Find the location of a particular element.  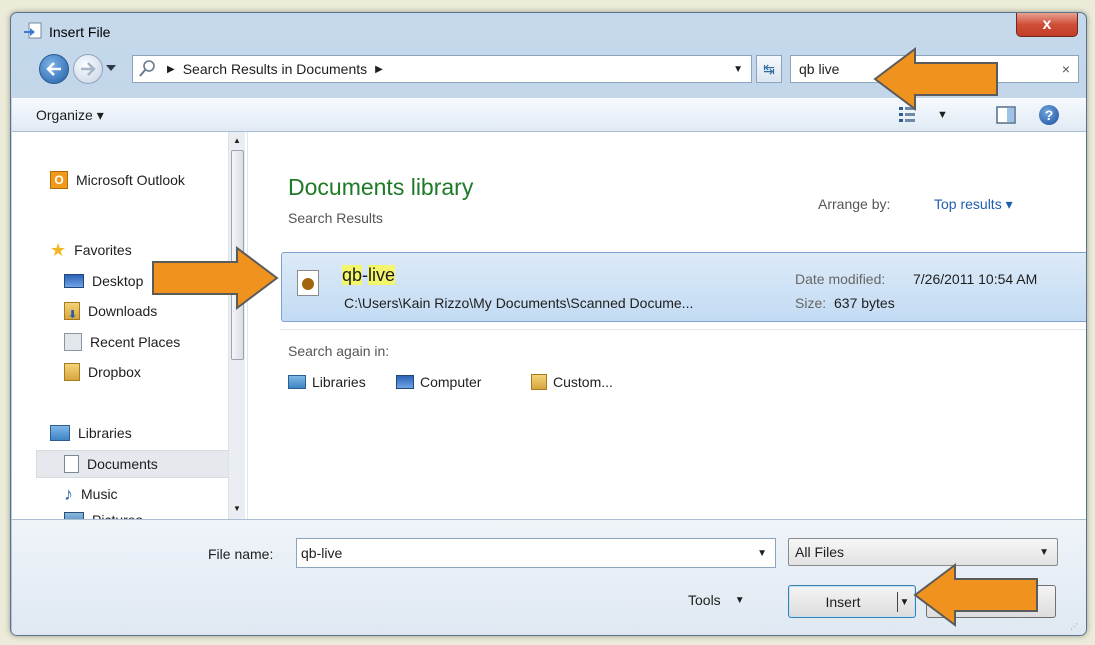

nav-item-label: Downloads is located at coordinates (123, 311).